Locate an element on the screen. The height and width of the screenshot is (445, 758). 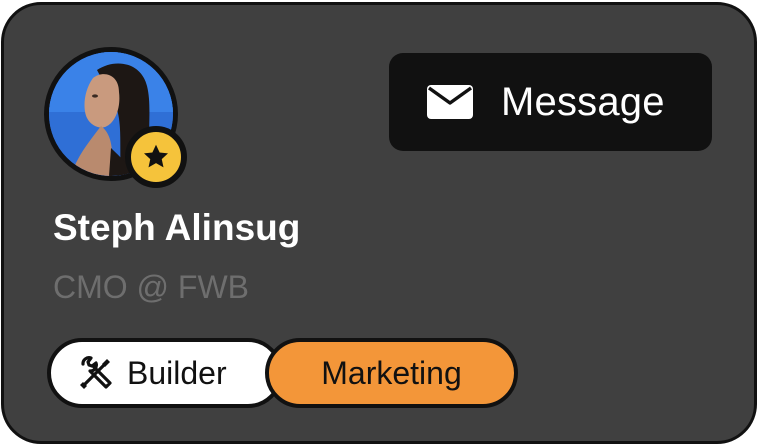
message-button-label: Message is located at coordinates (583, 101).